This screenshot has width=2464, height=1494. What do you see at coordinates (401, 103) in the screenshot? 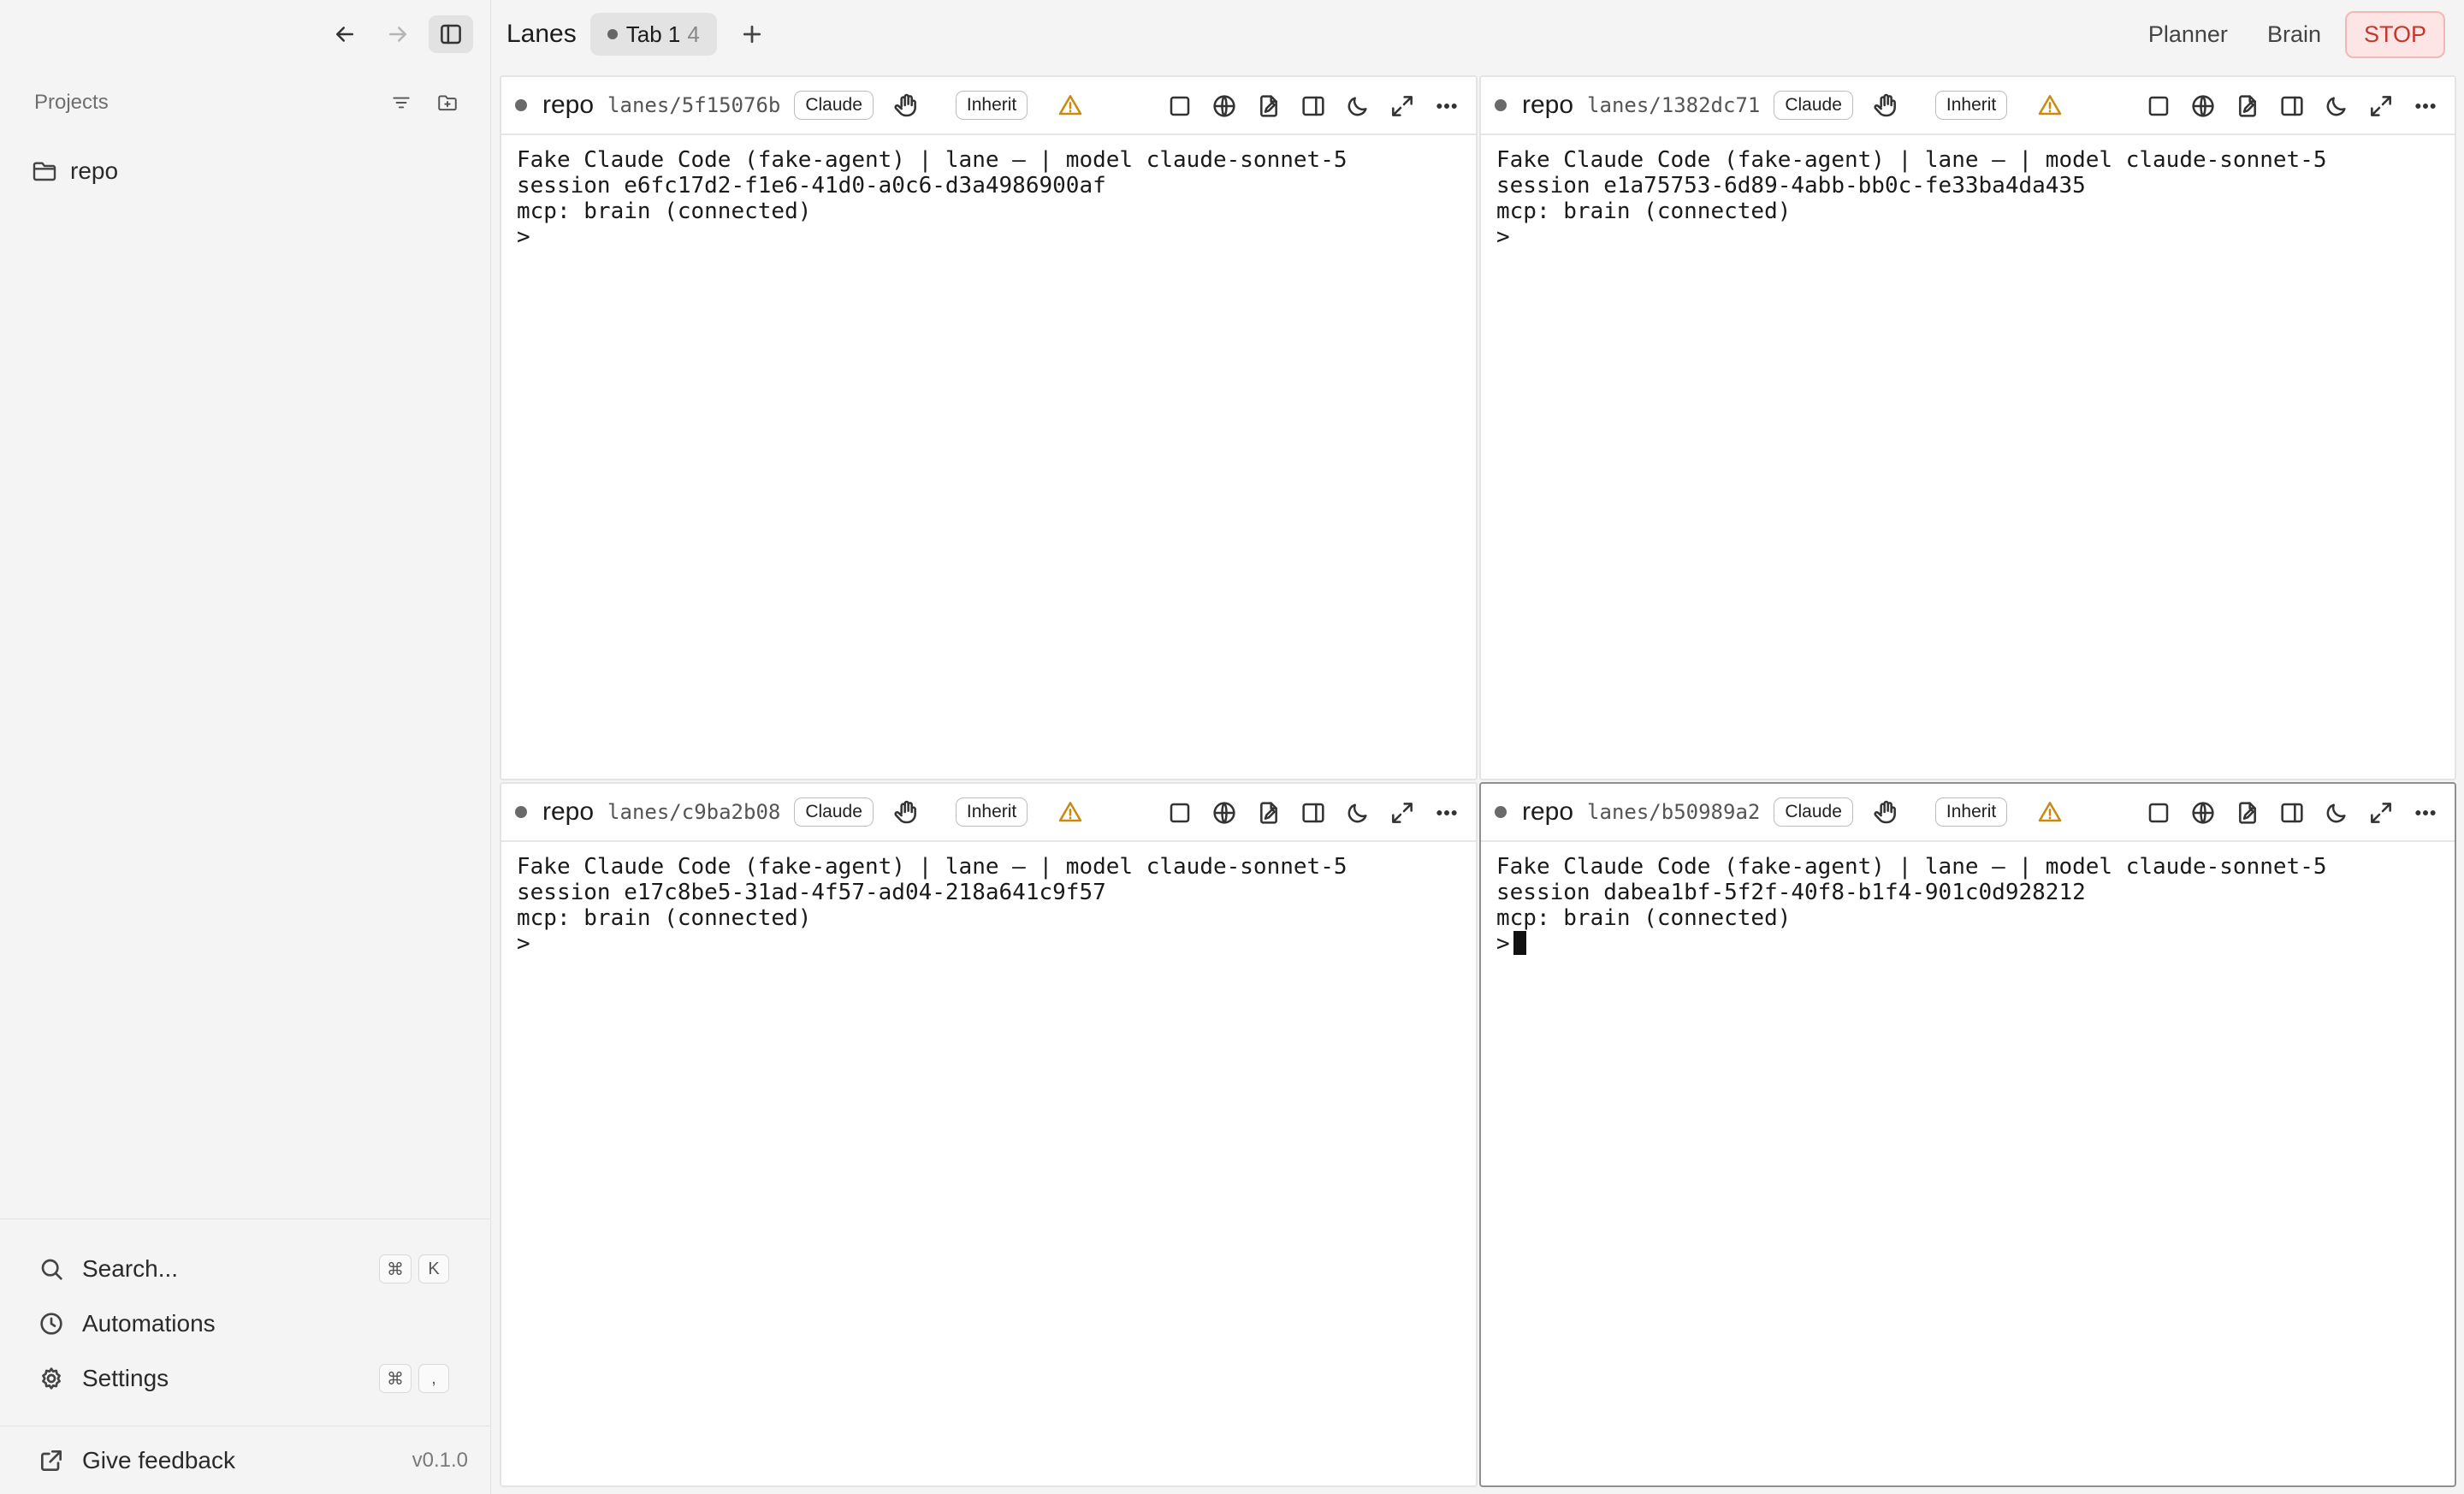
I see `filter-button` at bounding box center [401, 103].